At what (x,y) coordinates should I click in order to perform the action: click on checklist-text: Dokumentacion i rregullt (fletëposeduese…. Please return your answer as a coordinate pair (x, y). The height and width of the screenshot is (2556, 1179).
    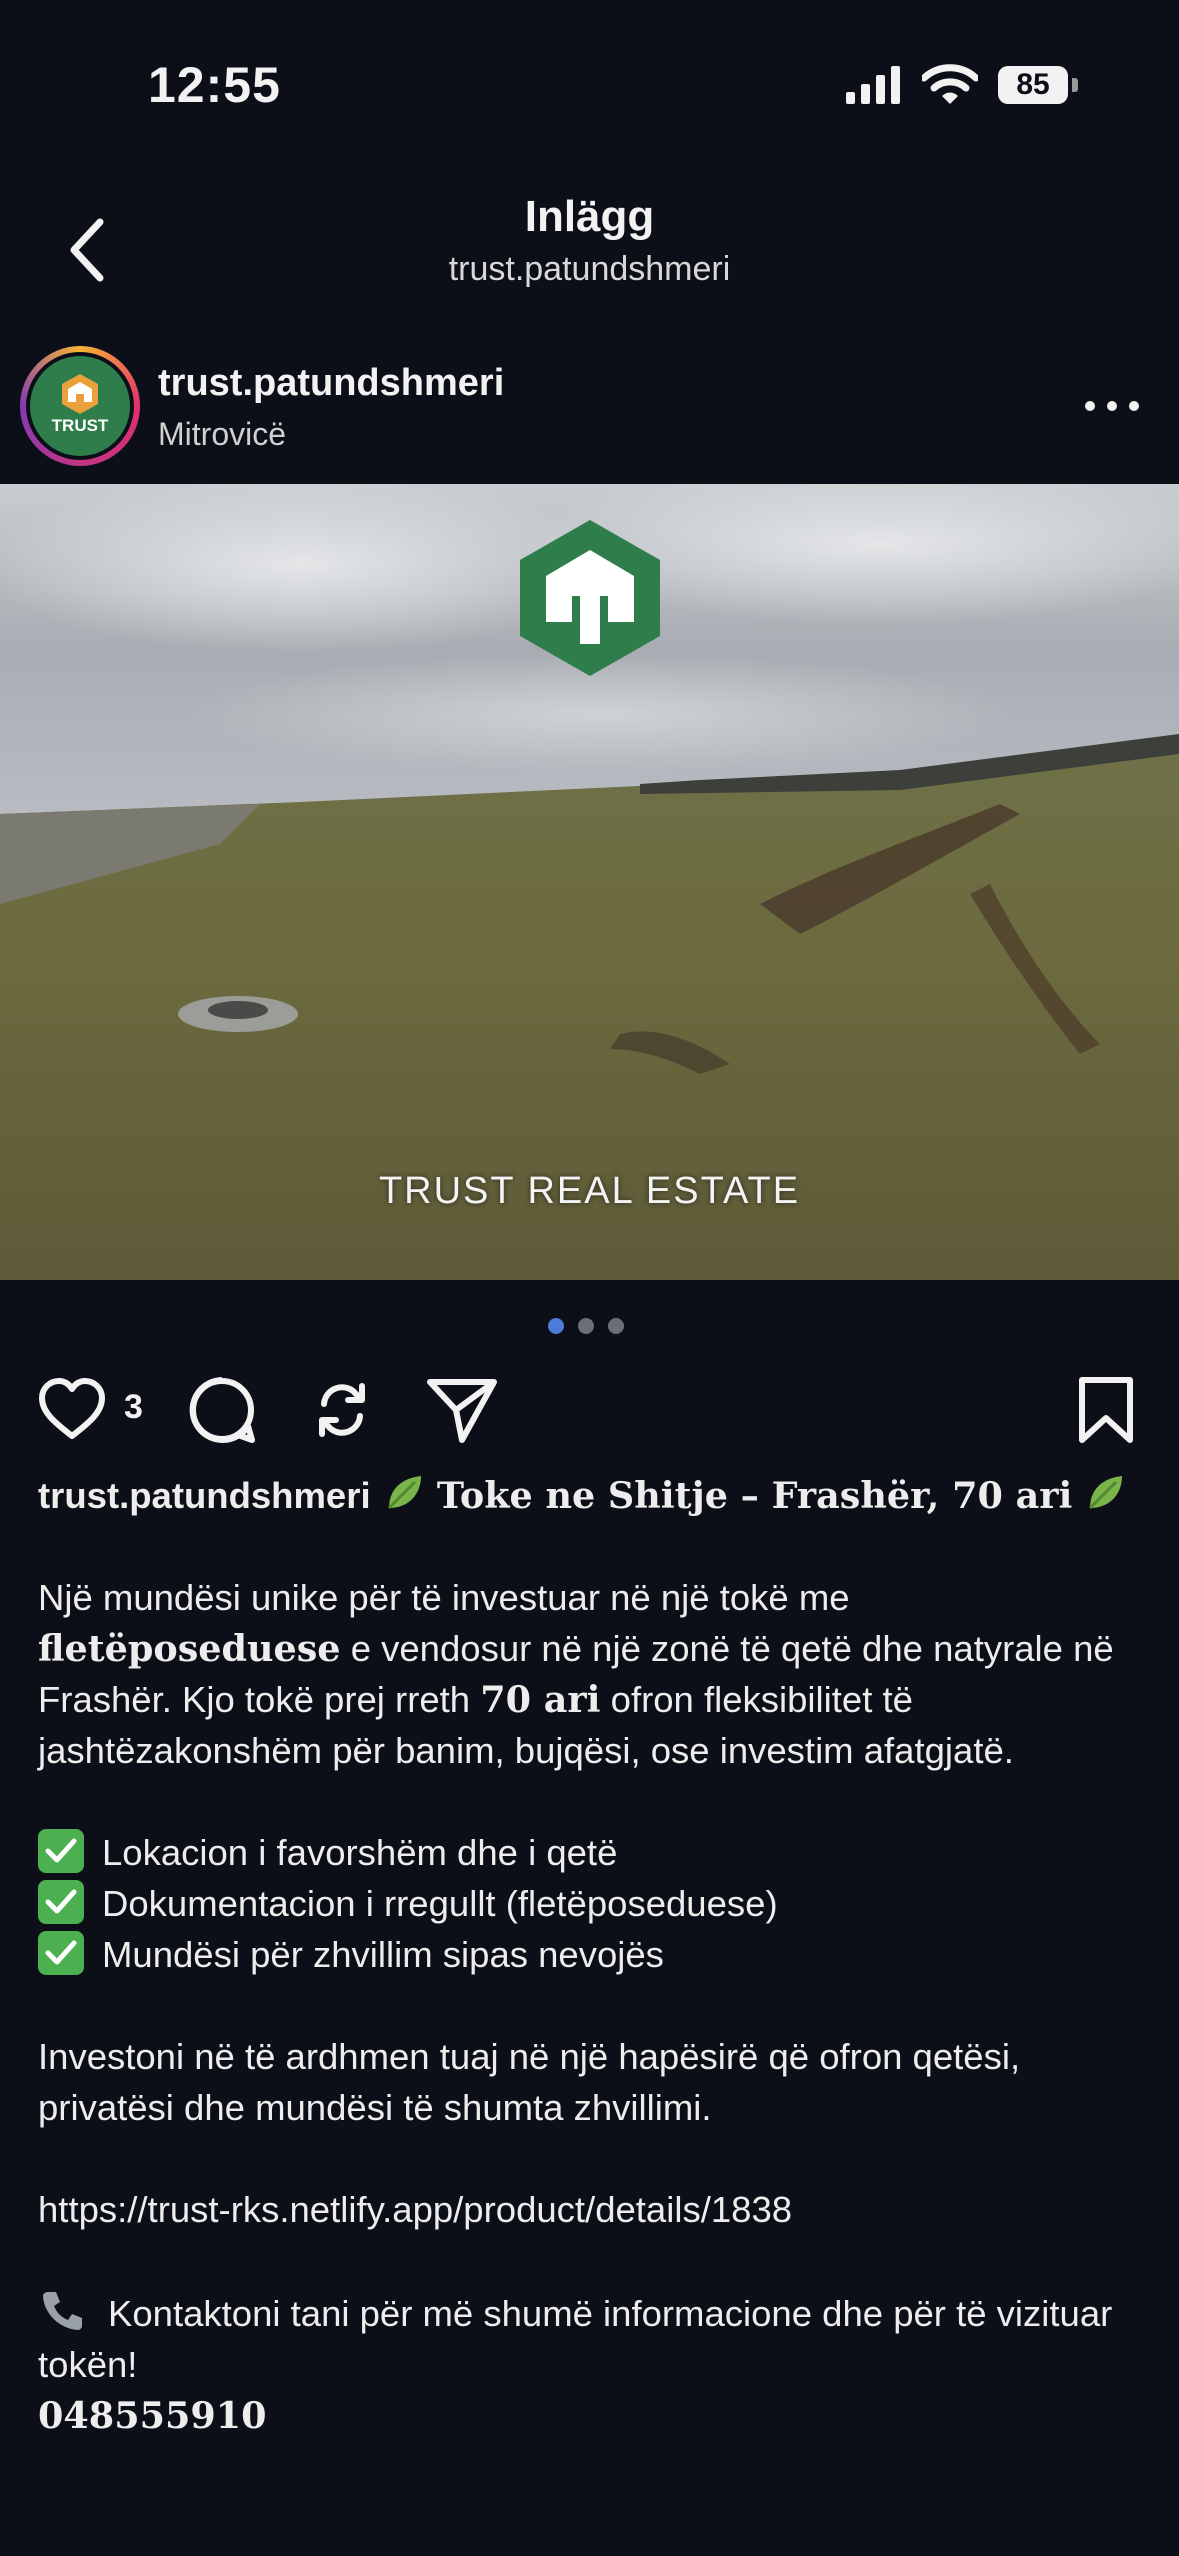
    Looking at the image, I should click on (440, 1903).